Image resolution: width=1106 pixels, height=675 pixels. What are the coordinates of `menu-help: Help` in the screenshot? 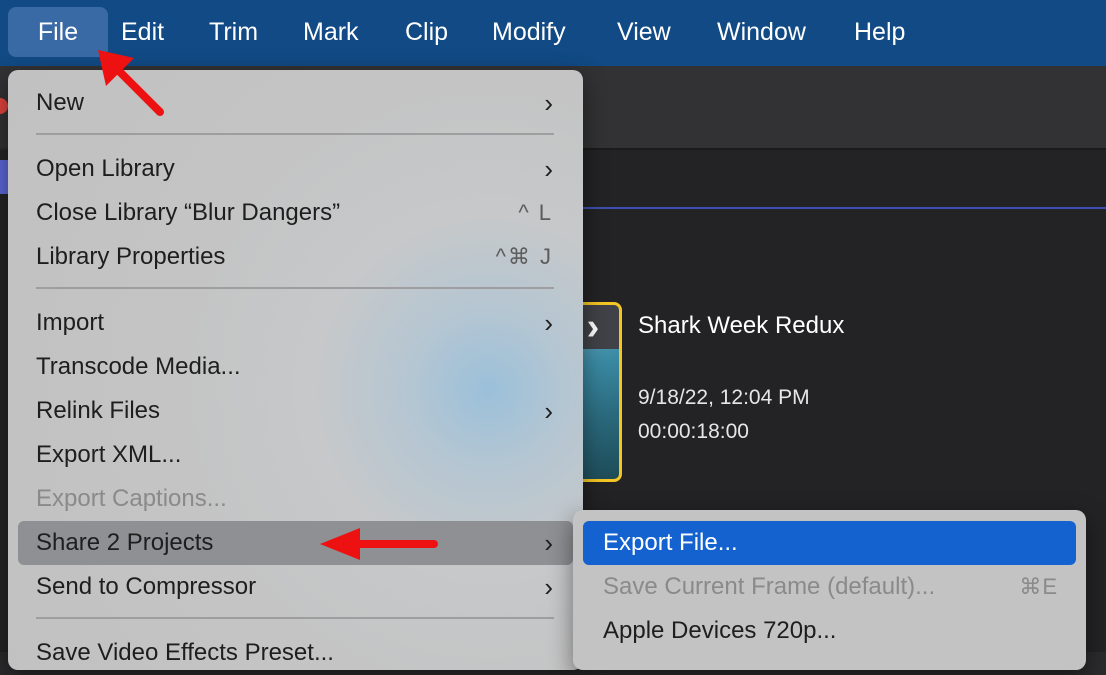 It's located at (879, 32).